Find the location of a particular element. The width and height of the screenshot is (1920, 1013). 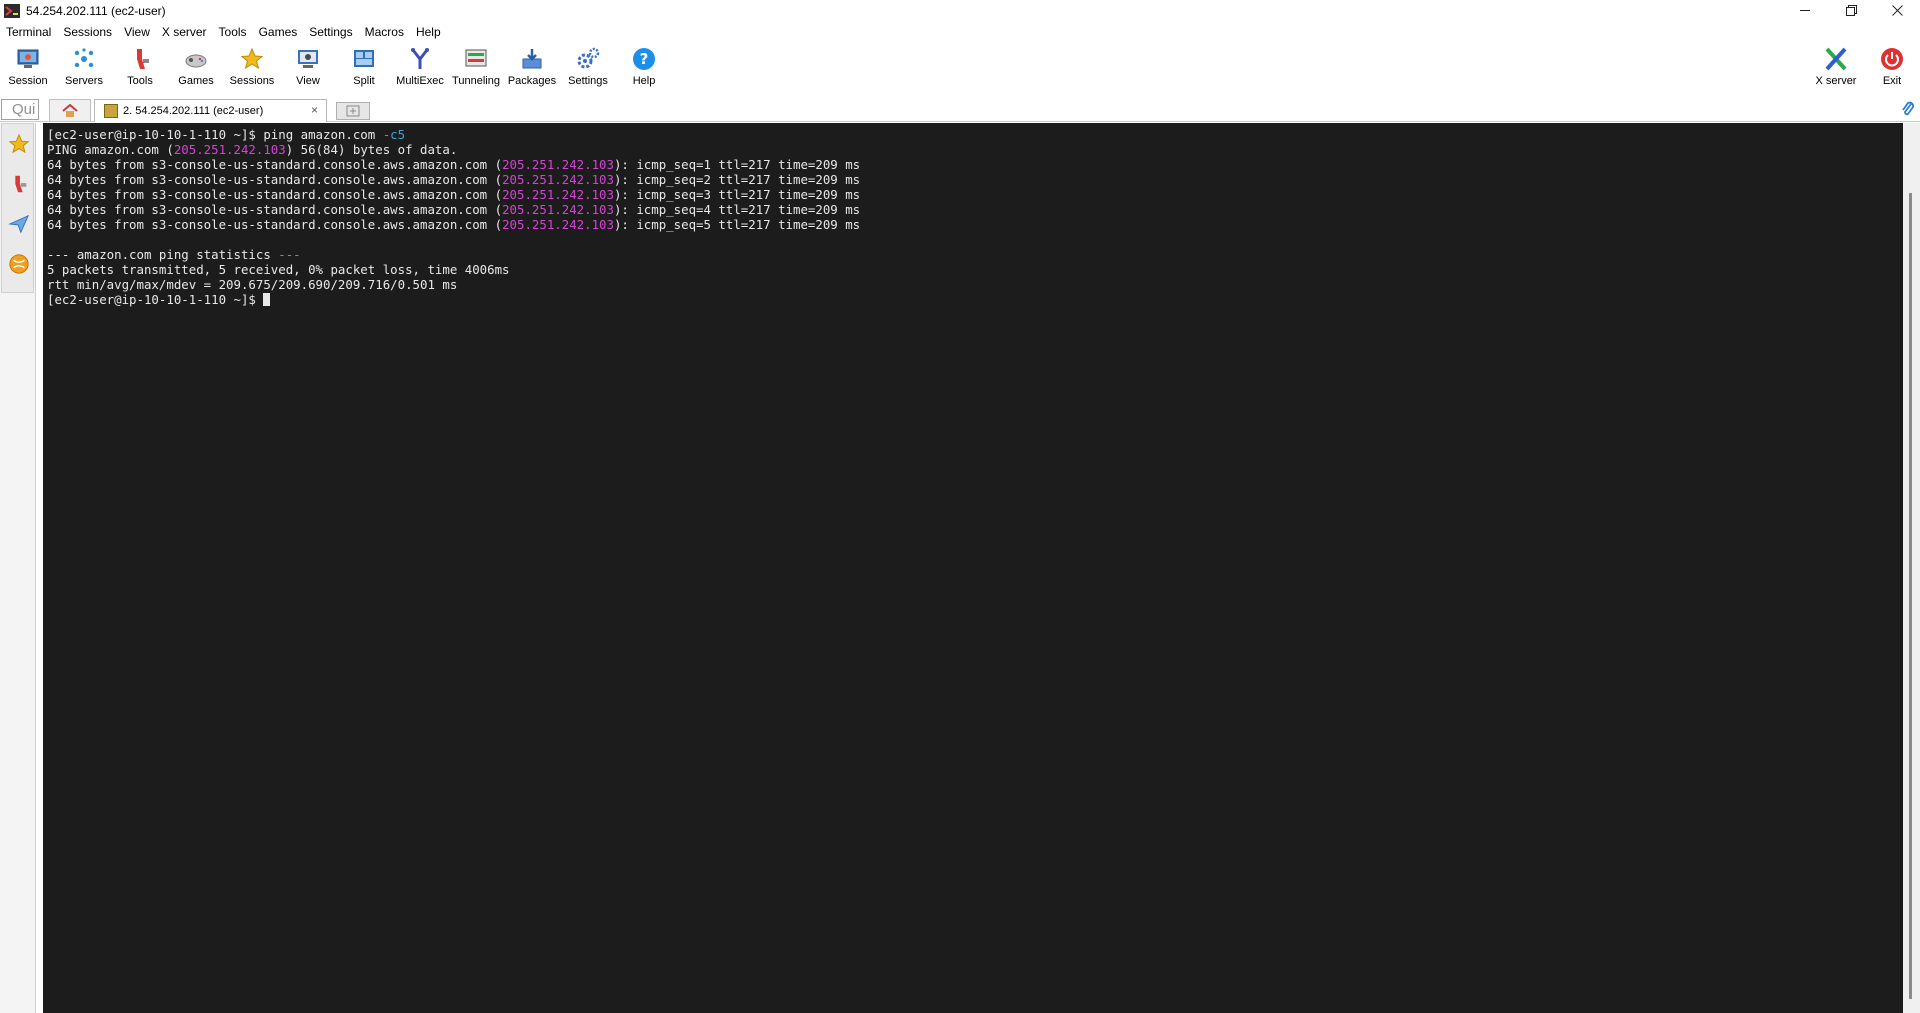

session-label: Session is located at coordinates (28, 81).